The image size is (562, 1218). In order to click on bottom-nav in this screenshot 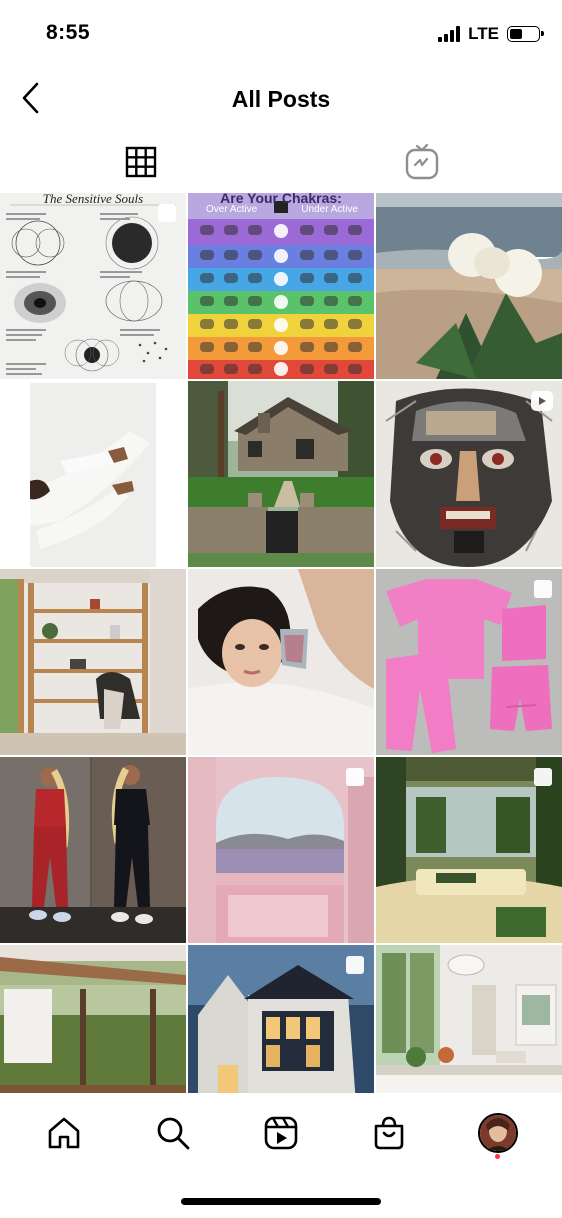, I will do `click(281, 1133)`.